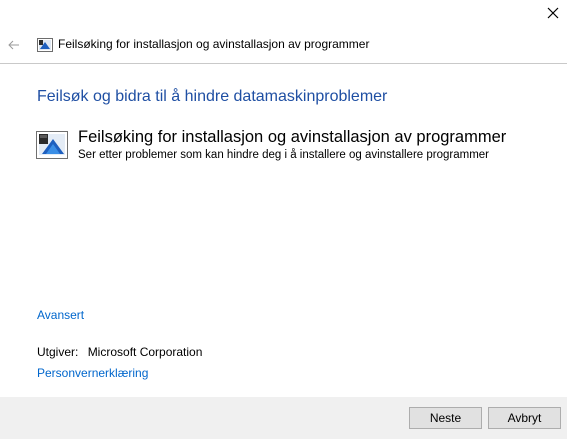 This screenshot has width=567, height=439. What do you see at coordinates (445, 418) in the screenshot?
I see `next-button: Neste` at bounding box center [445, 418].